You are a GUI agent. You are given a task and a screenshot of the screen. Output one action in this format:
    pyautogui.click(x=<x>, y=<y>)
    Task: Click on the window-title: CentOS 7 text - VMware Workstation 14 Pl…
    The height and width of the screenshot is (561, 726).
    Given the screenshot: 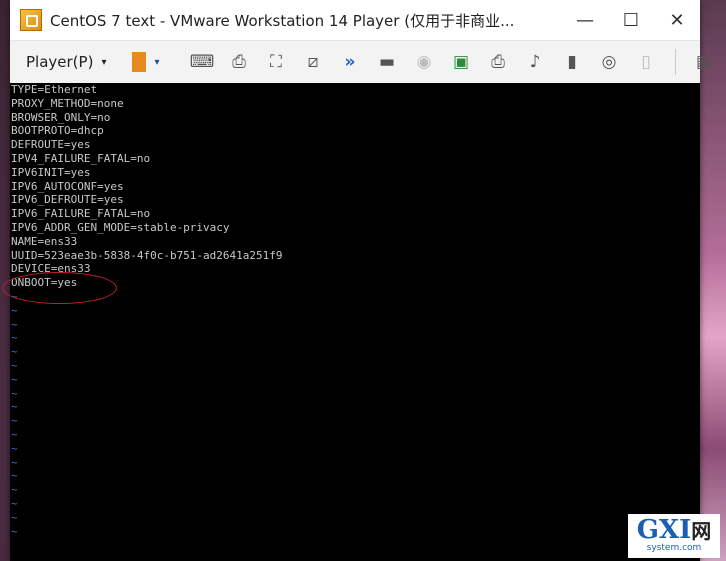 What is the action you would take?
    pyautogui.click(x=282, y=20)
    